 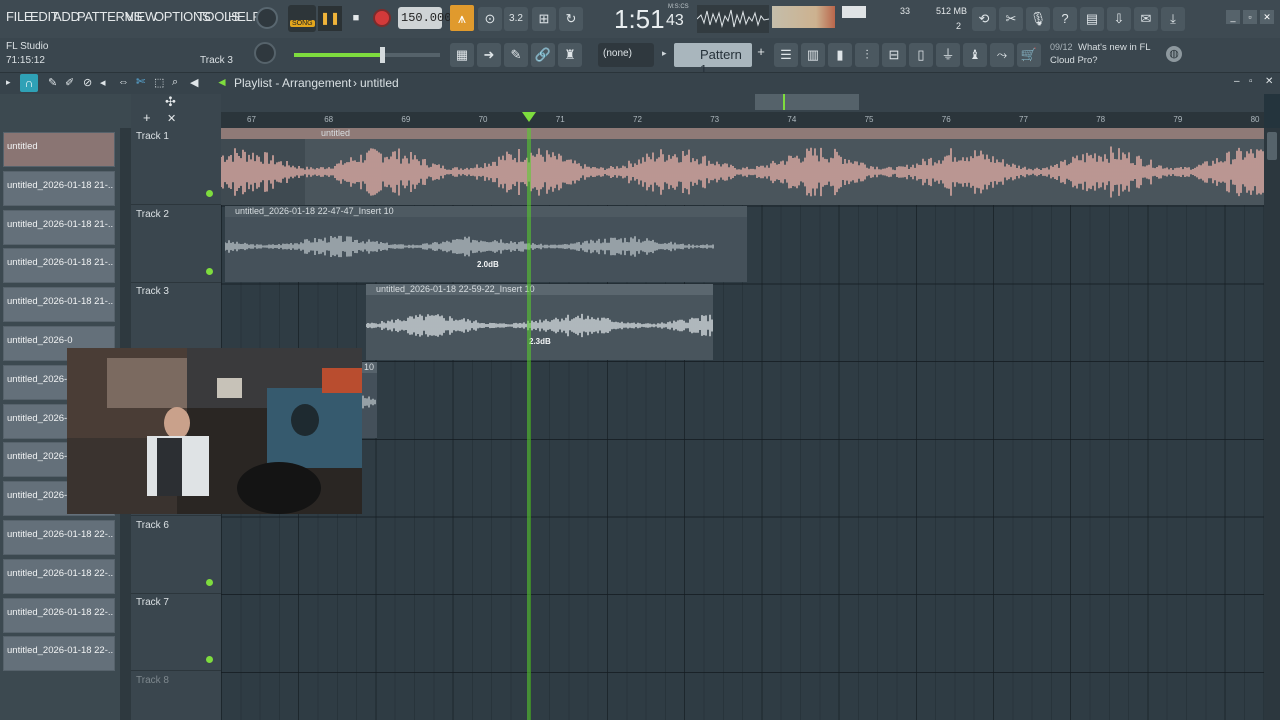 I want to click on minimize-button: _, so click(x=1233, y=17).